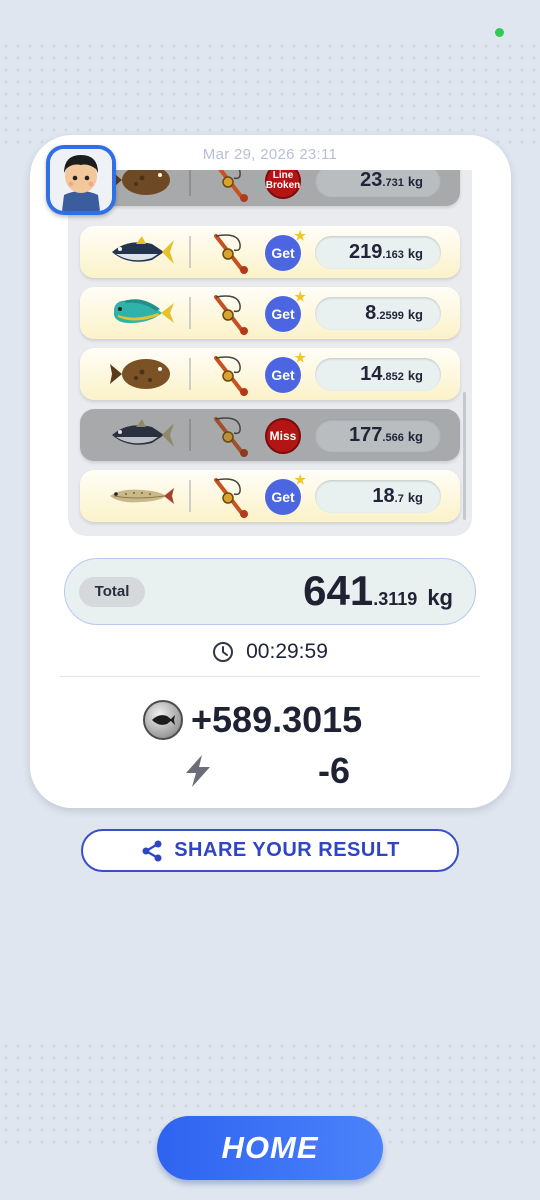  Describe the element at coordinates (163, 720) in the screenshot. I see `coin-icon` at that location.